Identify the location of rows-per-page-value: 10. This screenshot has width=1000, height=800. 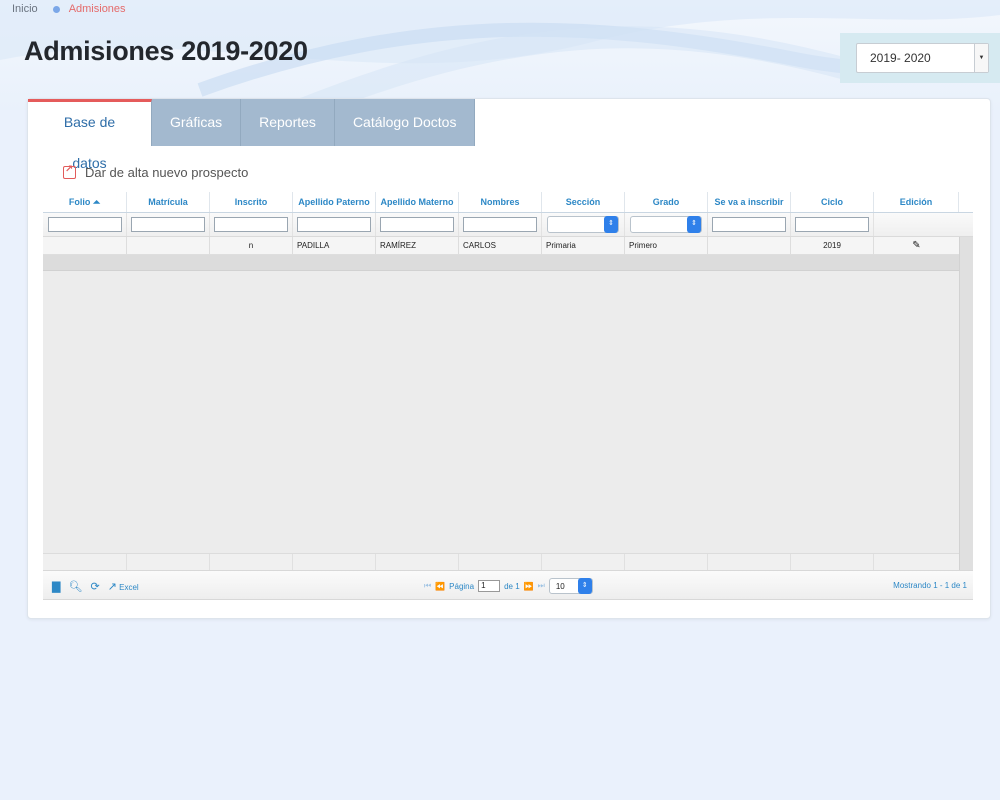
(560, 586).